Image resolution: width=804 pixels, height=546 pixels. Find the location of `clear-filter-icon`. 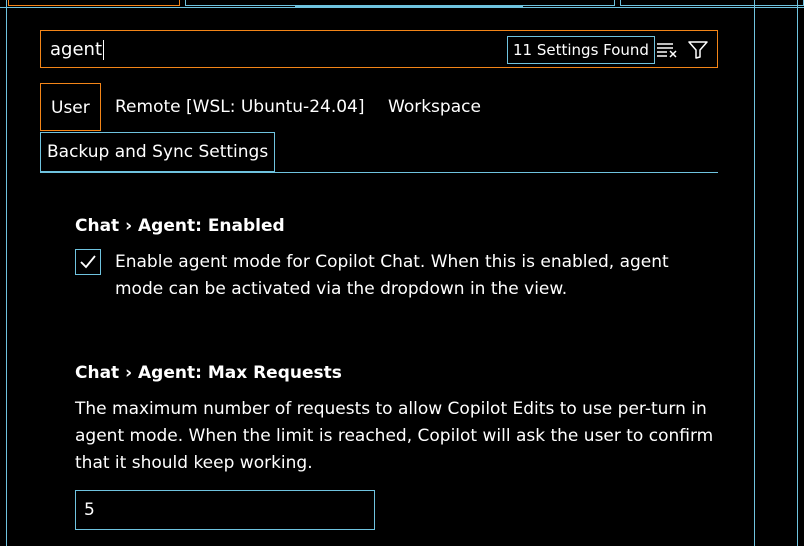

clear-filter-icon is located at coordinates (667, 50).